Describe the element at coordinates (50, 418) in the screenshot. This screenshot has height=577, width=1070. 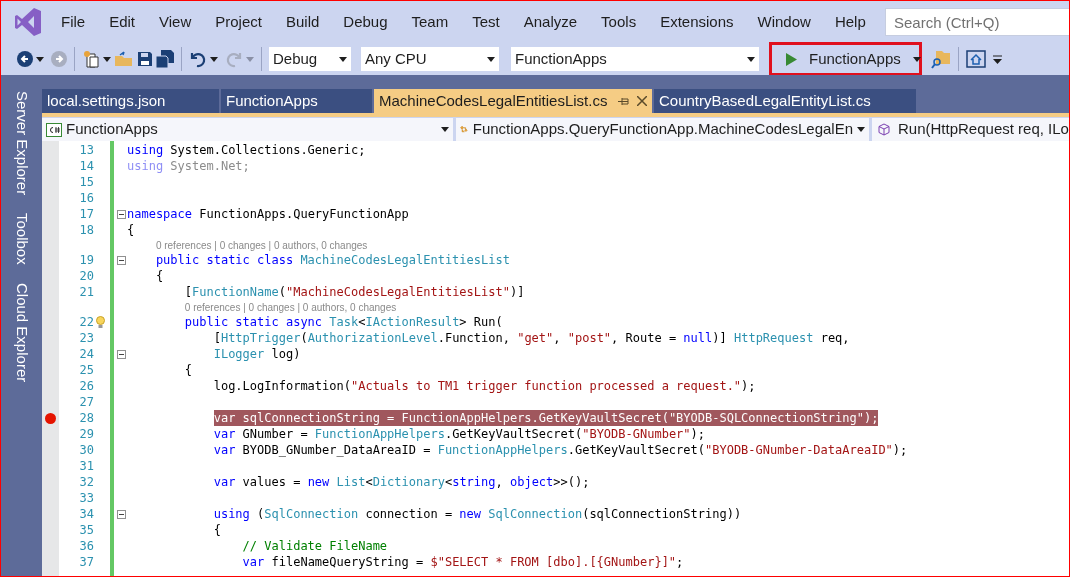
I see `breakpoint-icon` at that location.